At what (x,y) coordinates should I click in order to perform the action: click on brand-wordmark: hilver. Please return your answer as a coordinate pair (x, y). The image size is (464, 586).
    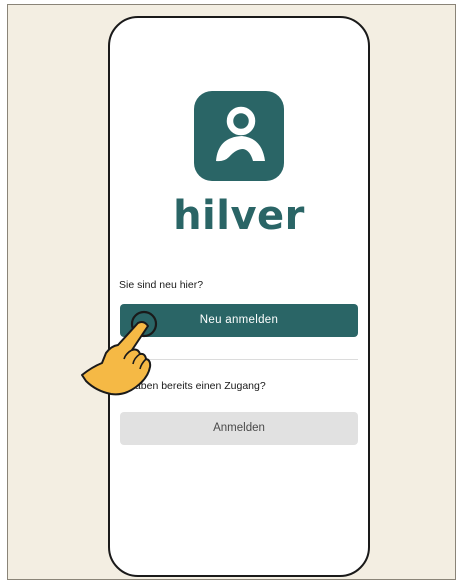
    Looking at the image, I should click on (239, 216).